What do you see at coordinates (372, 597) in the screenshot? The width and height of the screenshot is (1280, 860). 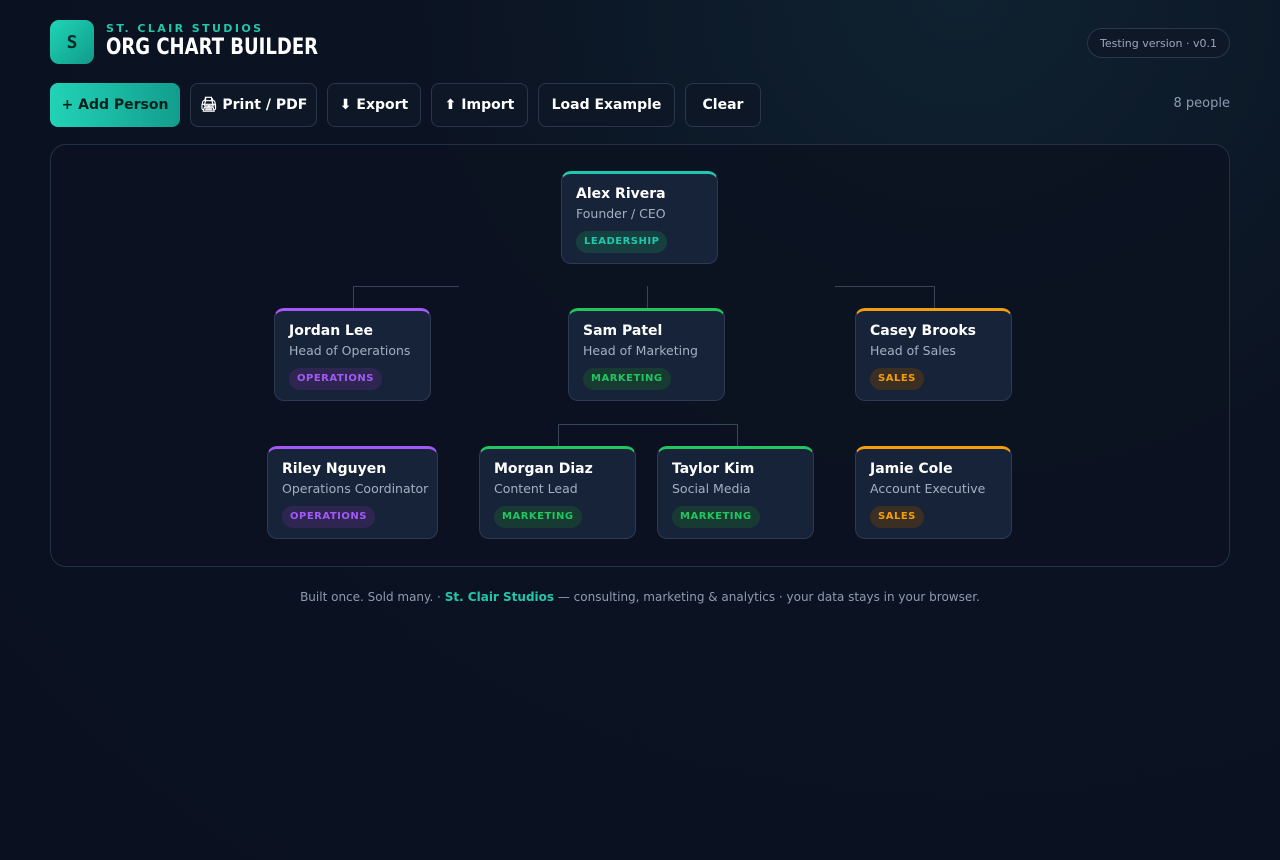 I see `footer-text: Built once. Sold many. ·` at bounding box center [372, 597].